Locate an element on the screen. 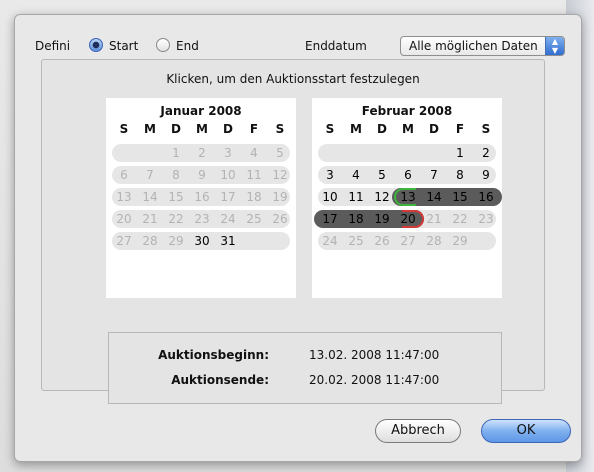 This screenshot has width=594, height=472. radio-end-label: End is located at coordinates (187, 46).